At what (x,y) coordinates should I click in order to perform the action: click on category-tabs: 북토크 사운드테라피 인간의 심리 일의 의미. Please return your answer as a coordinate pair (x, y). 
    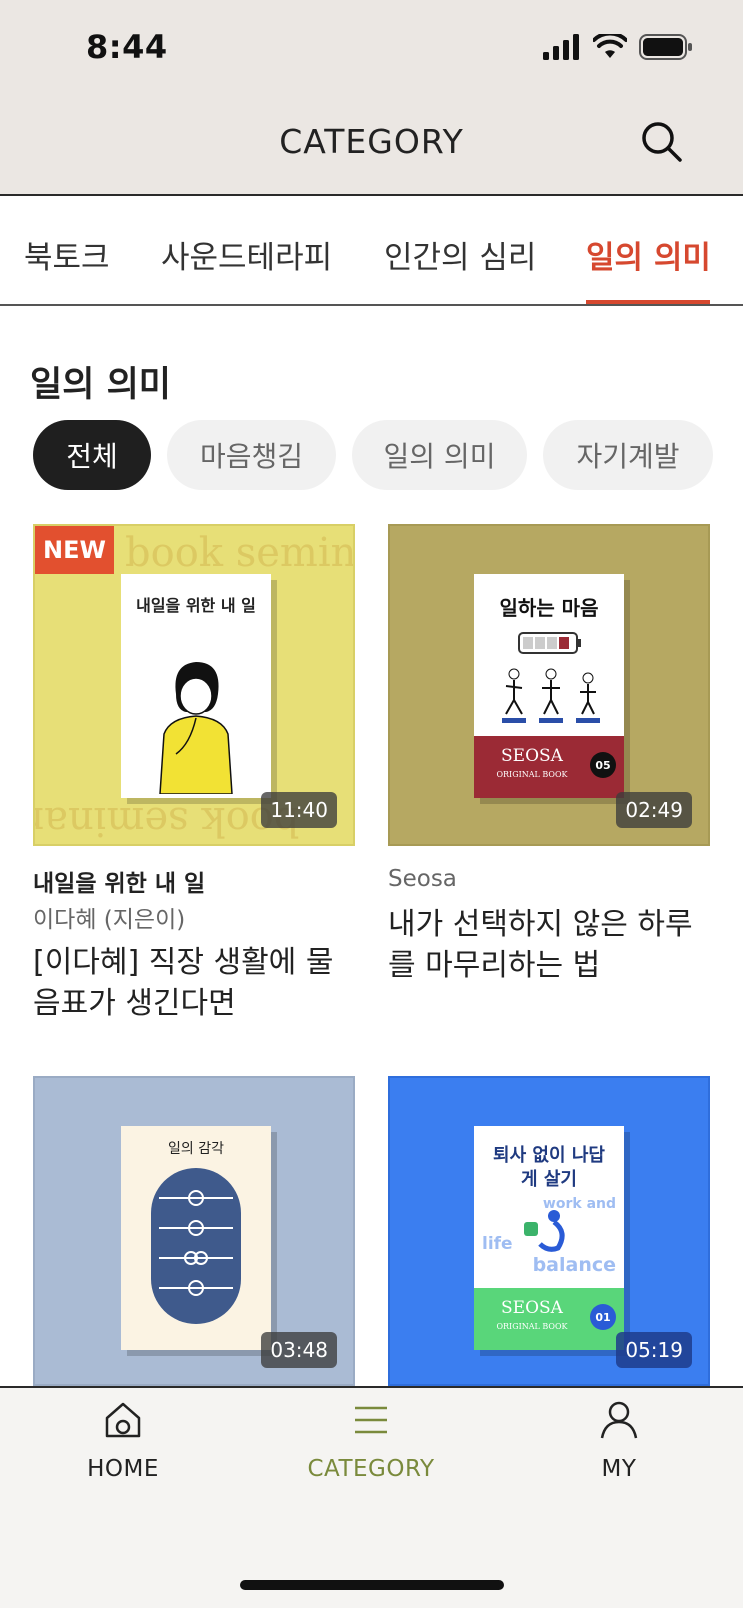
    Looking at the image, I should click on (371, 251).